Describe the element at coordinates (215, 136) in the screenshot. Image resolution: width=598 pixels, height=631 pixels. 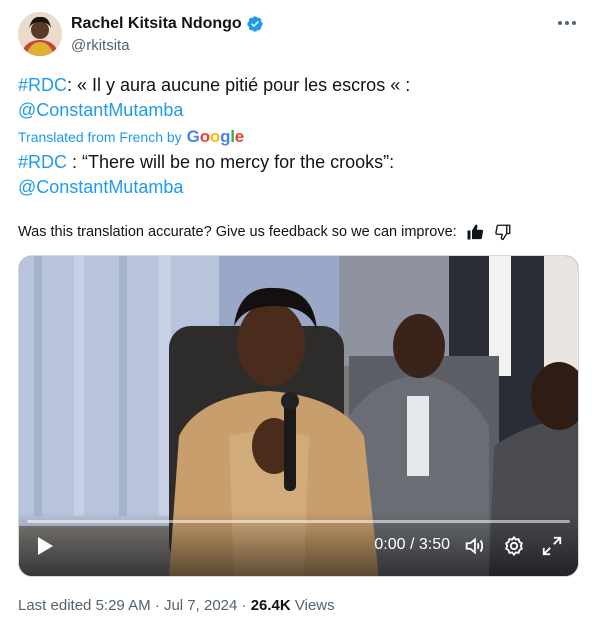
I see `google-logo: Google` at that location.